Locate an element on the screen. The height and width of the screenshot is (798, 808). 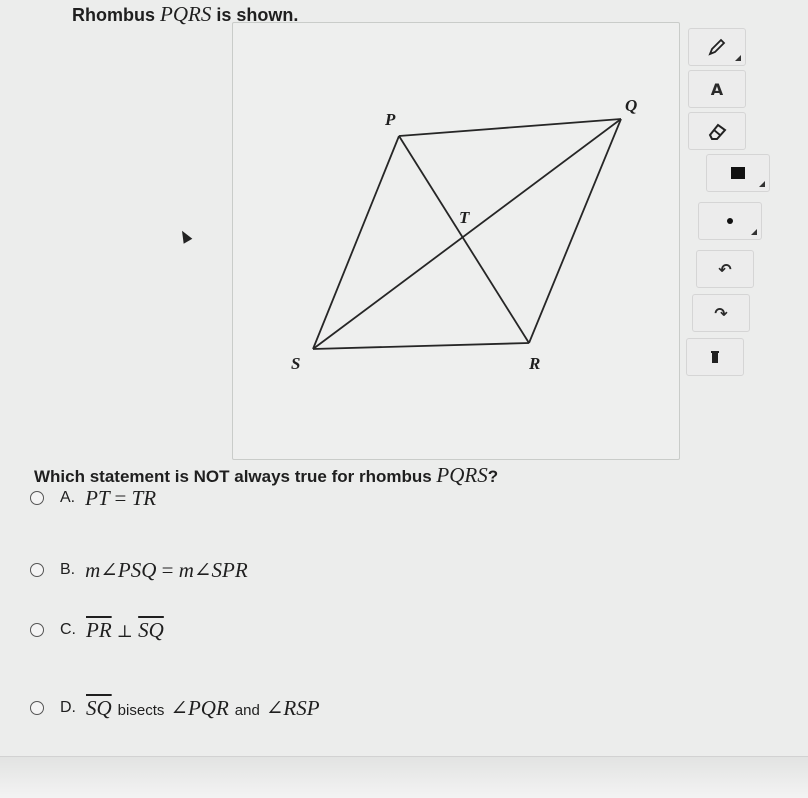
choice-d-segment: SQ is located at coordinates (99, 707).